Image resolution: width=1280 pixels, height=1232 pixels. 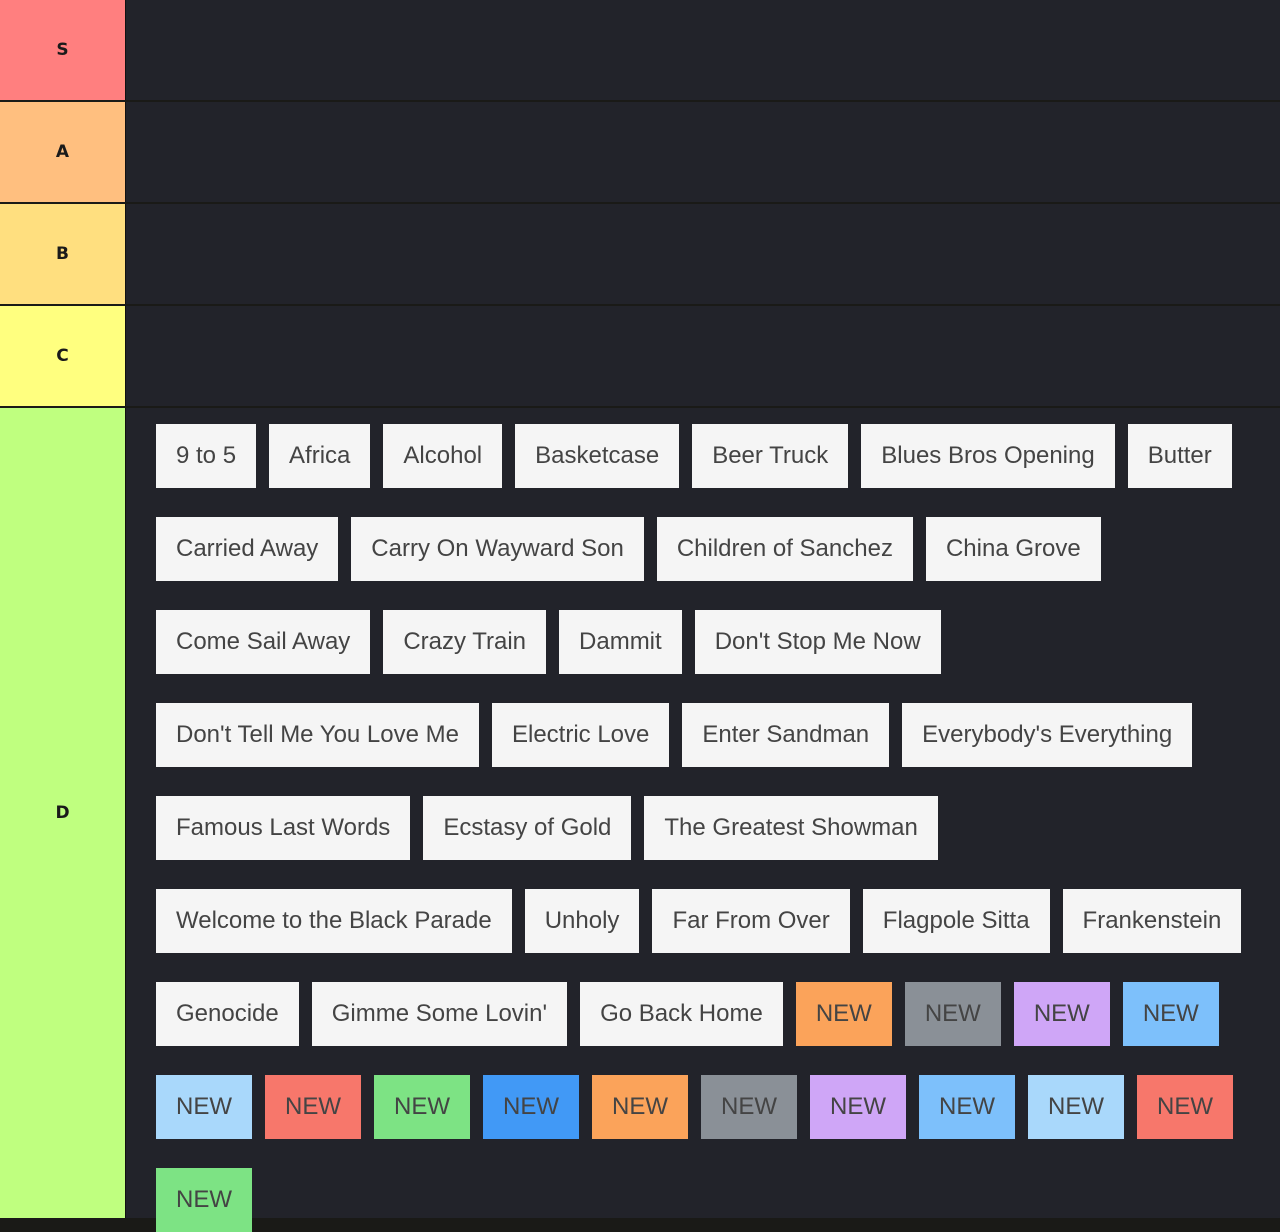 I want to click on tier-row-s: S, so click(x=640, y=51).